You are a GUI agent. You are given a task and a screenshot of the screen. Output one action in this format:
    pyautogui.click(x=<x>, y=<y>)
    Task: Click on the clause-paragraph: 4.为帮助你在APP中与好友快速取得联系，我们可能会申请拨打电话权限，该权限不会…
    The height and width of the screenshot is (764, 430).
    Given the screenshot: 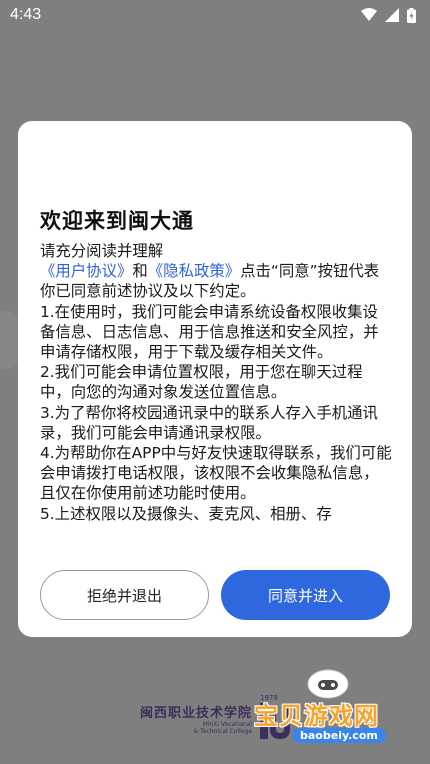 What is the action you would take?
    pyautogui.click(x=216, y=473)
    